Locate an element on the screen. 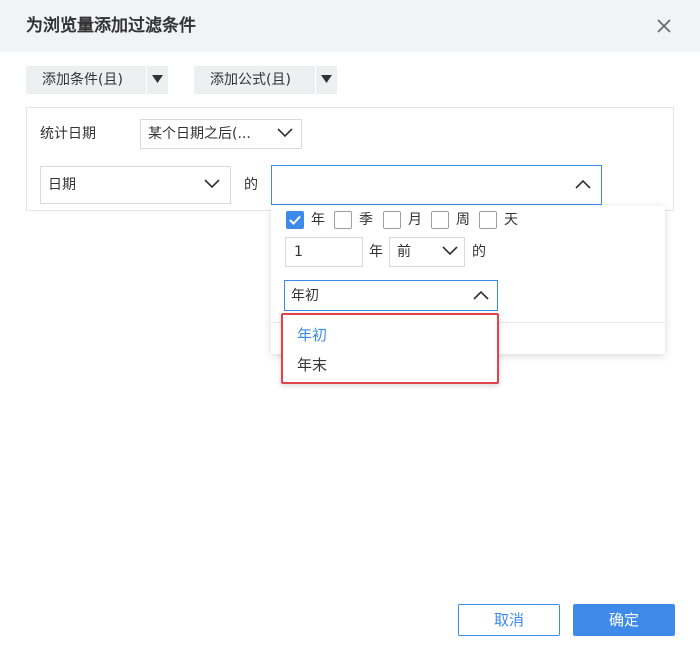  unit-label-year: 年 is located at coordinates (318, 220).